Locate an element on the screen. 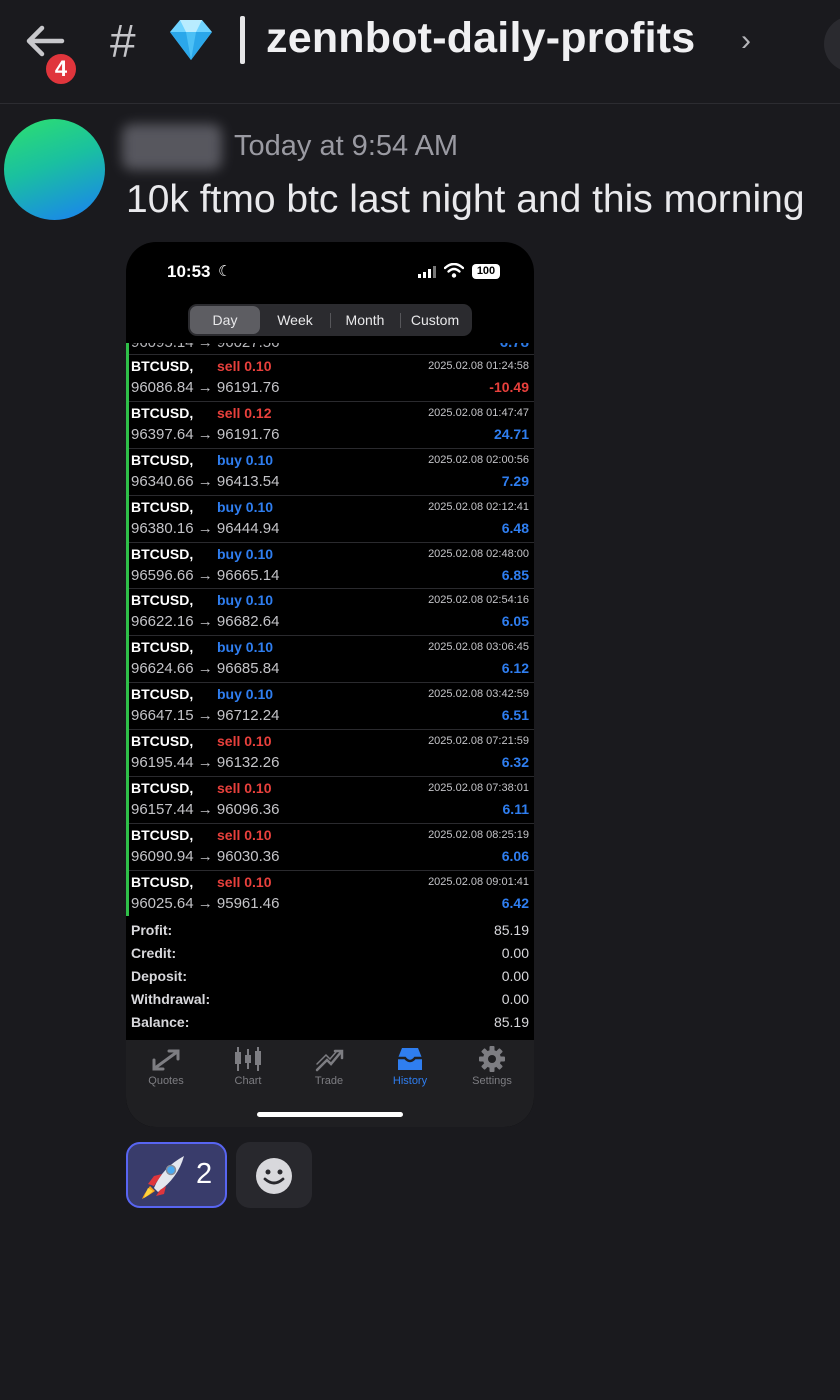  summary-row: Credit: 0.00 is located at coordinates (330, 954).